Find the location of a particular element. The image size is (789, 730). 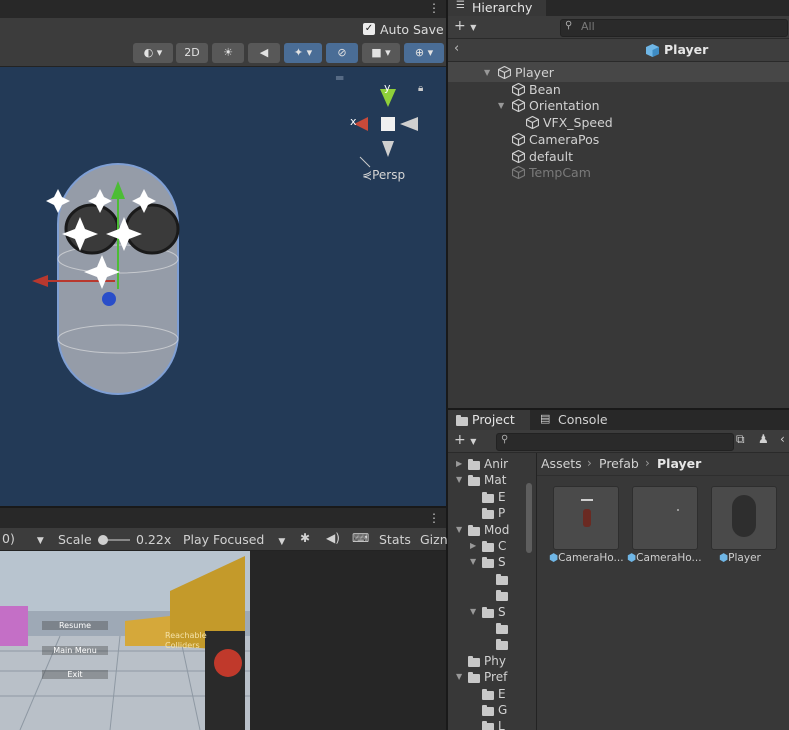

project-tab-strip: Project ▤ Console is located at coordinates (618, 420).